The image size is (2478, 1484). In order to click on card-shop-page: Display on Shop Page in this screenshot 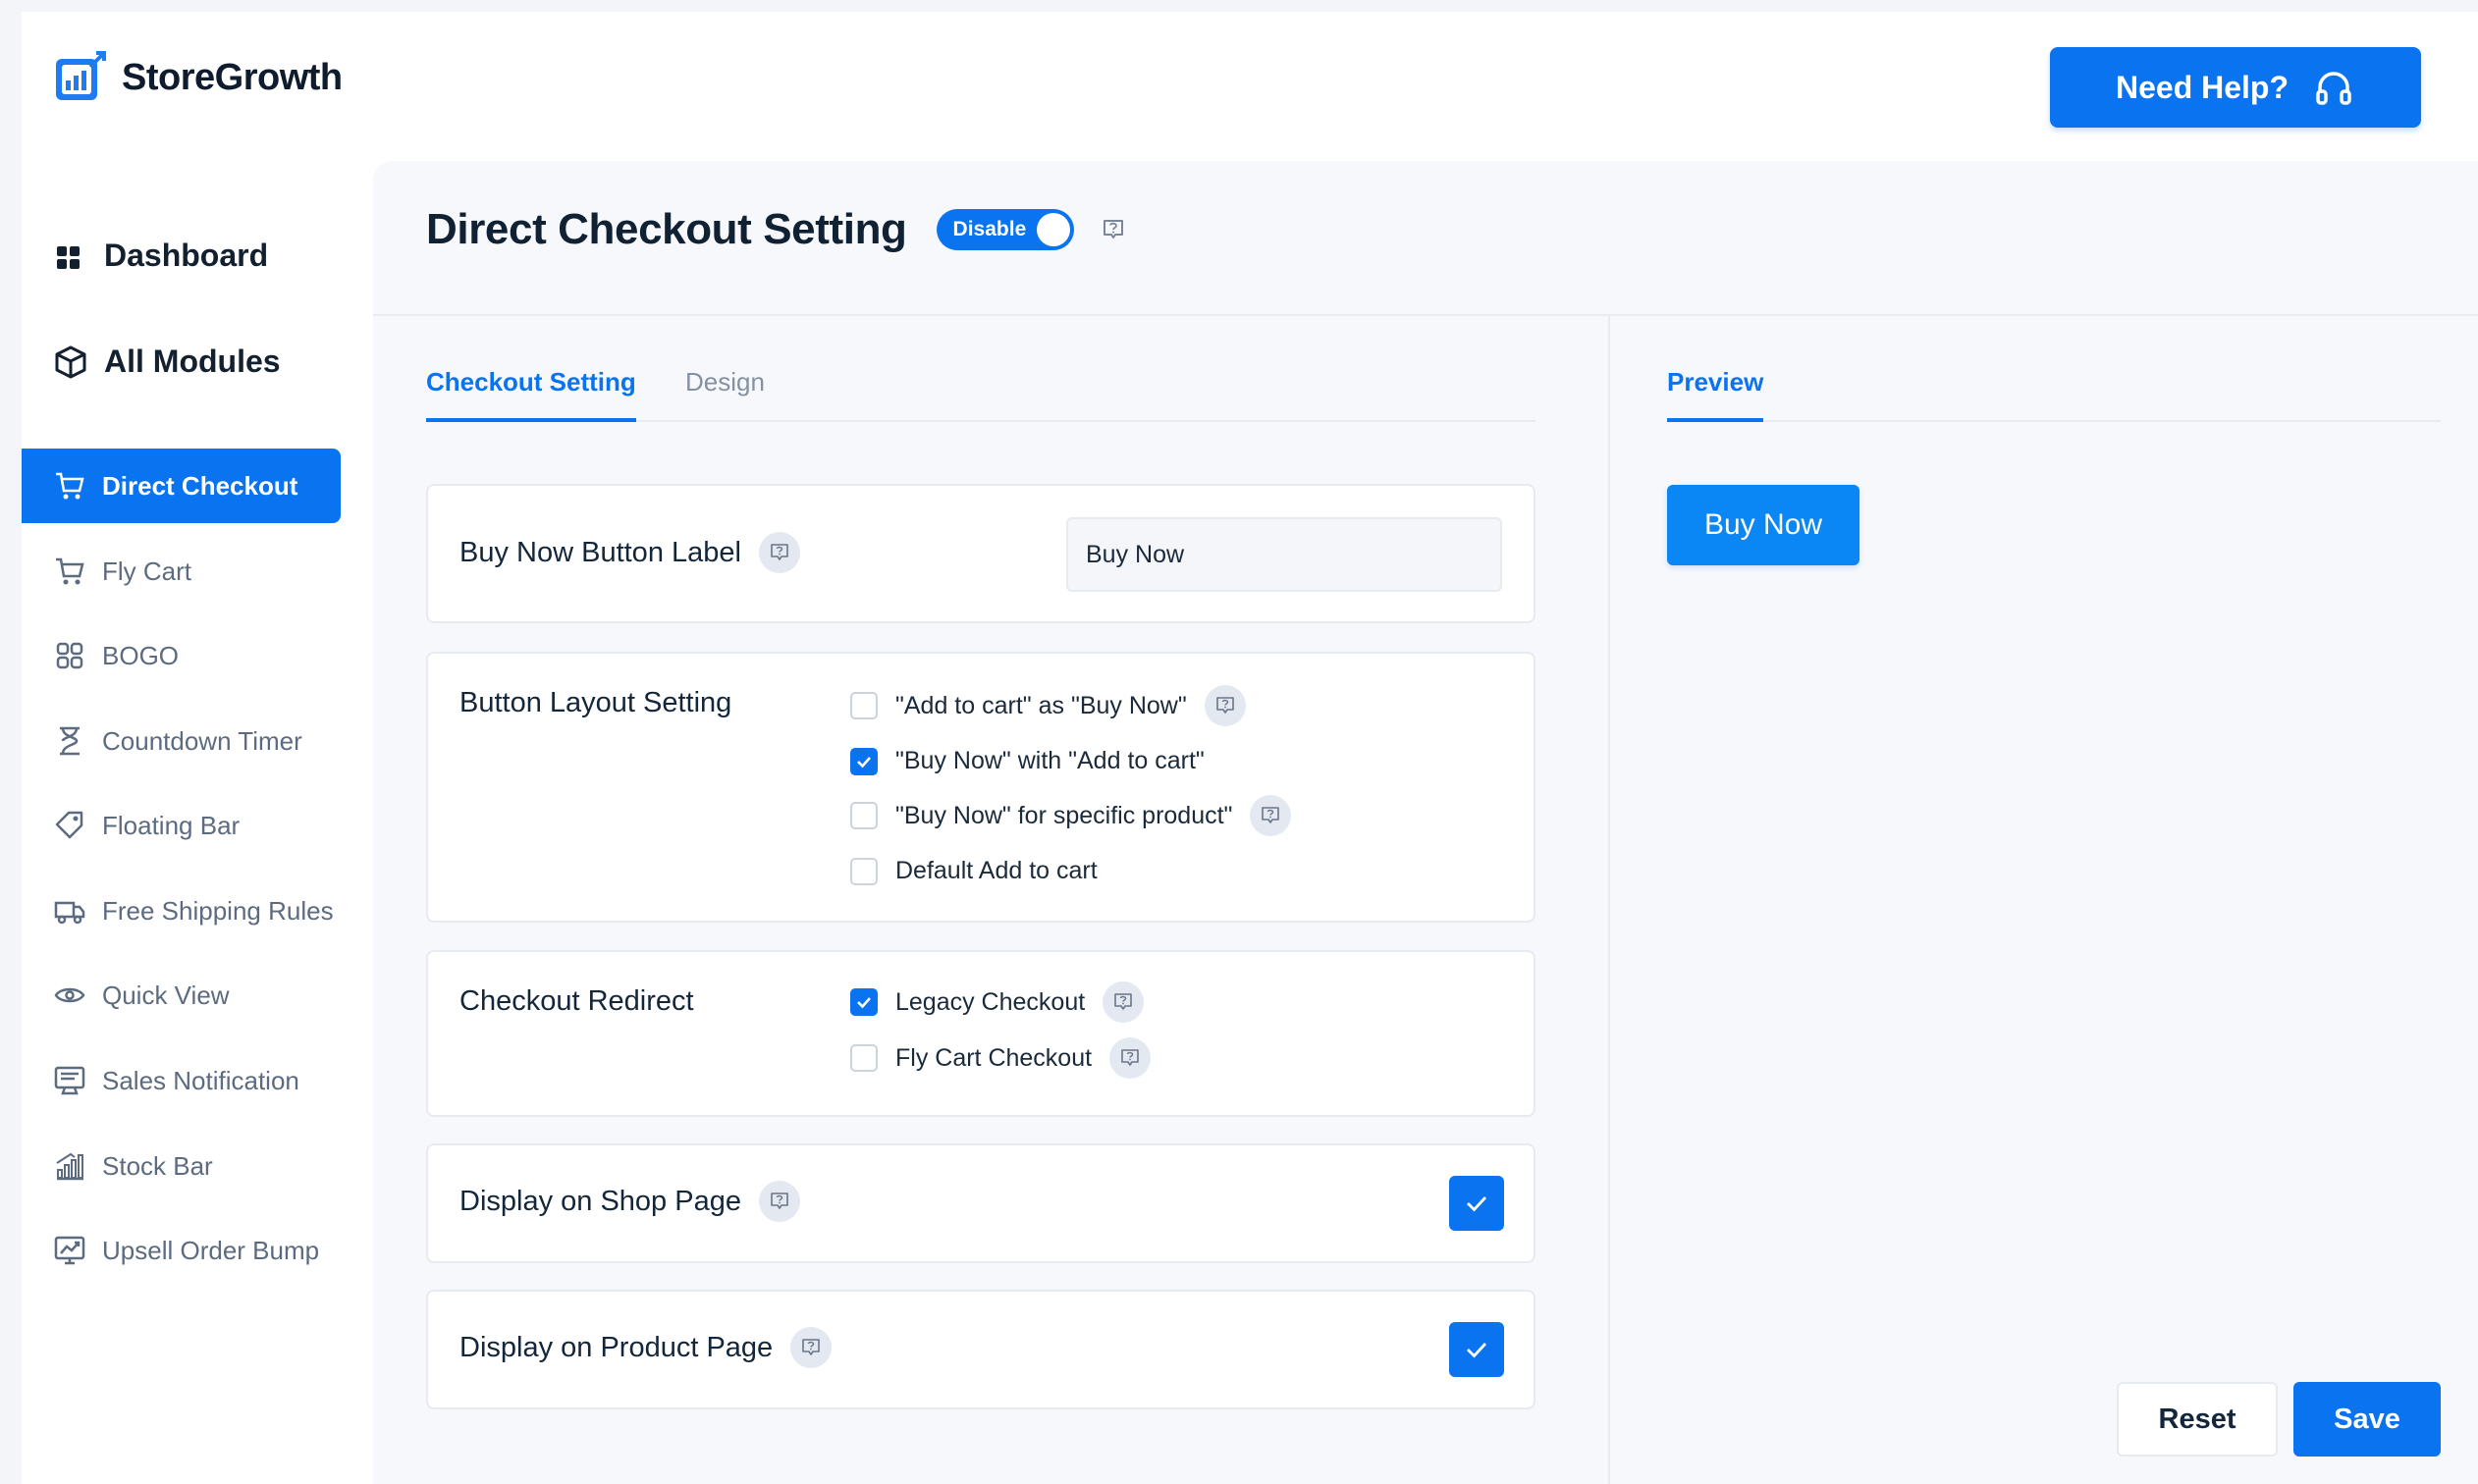, I will do `click(980, 1203)`.